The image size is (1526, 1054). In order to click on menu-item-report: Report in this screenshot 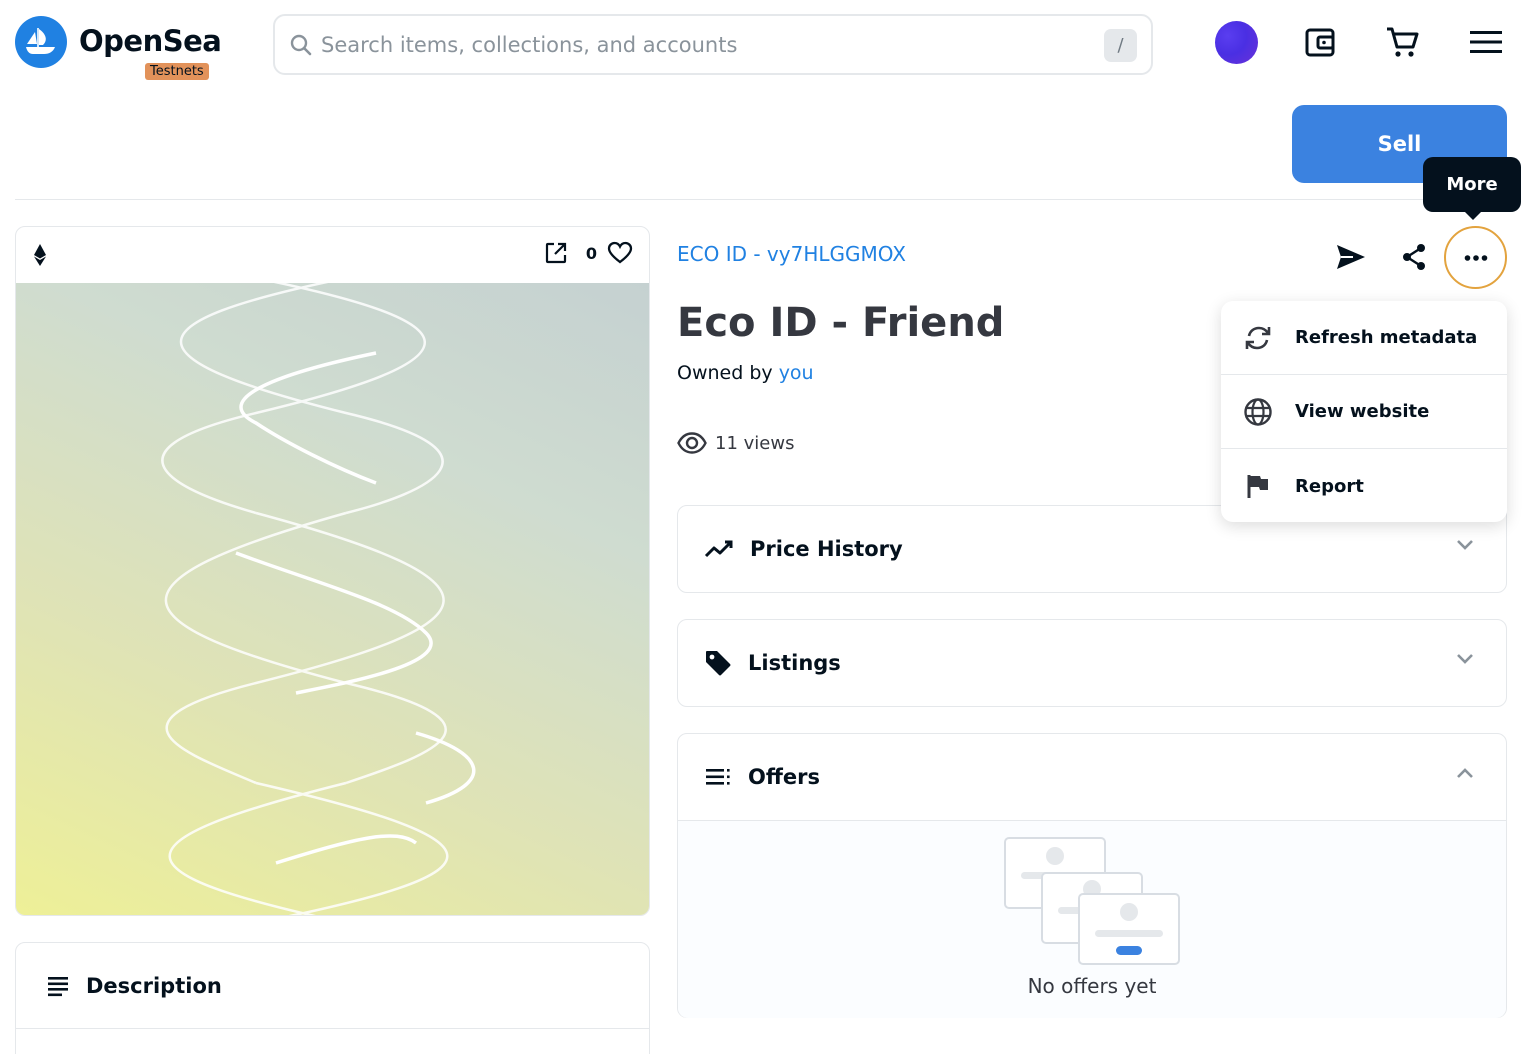, I will do `click(1364, 485)`.